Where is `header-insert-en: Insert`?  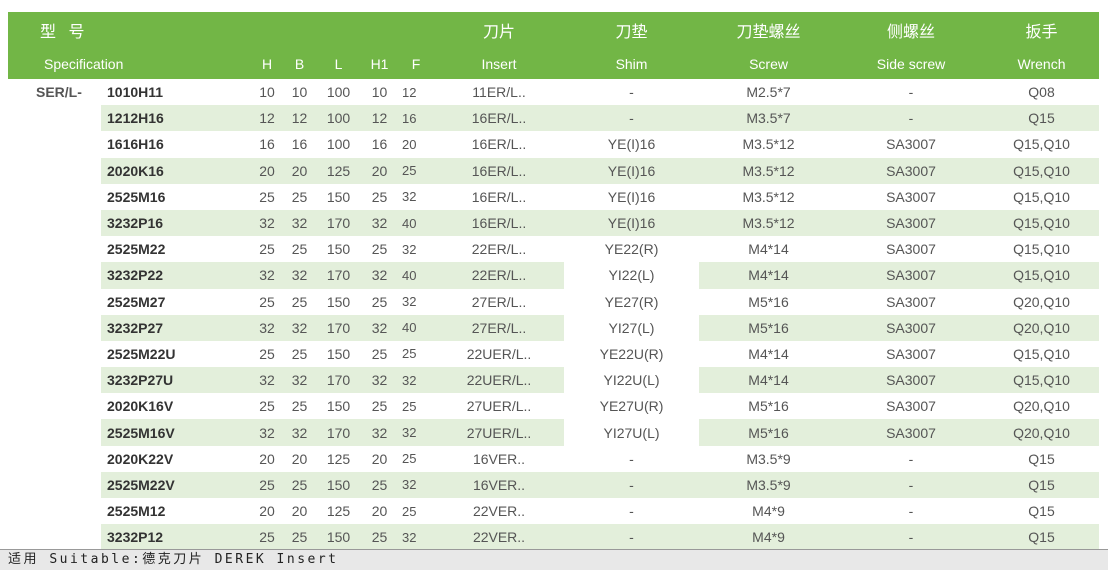 header-insert-en: Insert is located at coordinates (499, 63).